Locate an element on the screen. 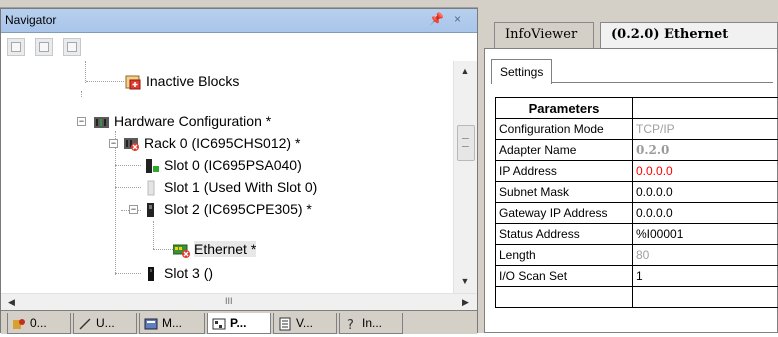 Image resolution: width=778 pixels, height=337 pixels. parameter-row: Subnet Mask0.0.0.0 is located at coordinates (637, 192).